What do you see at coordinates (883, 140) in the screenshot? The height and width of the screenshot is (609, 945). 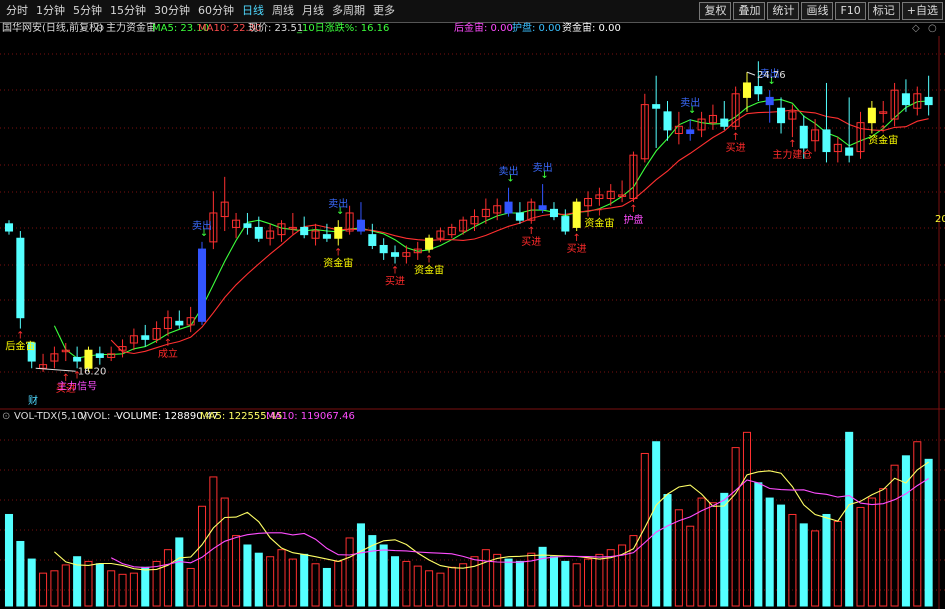 I see `signal-label-19: 资金宙` at bounding box center [883, 140].